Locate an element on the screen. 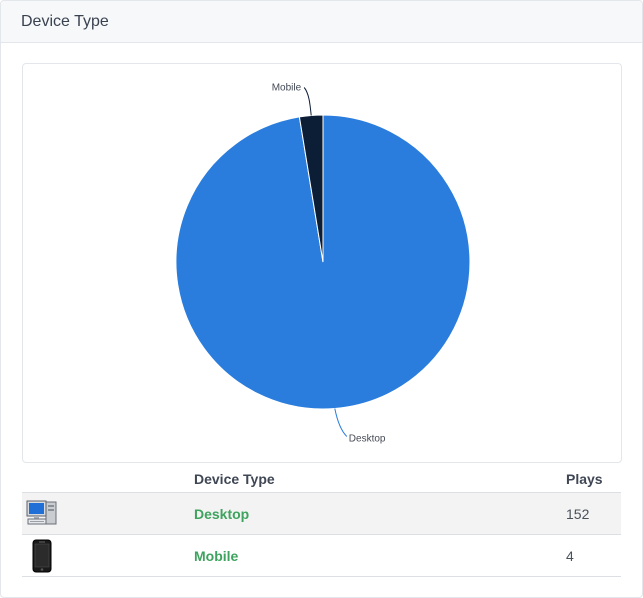 This screenshot has height=598, width=643. pie-label-desktop: Desktop is located at coordinates (367, 439).